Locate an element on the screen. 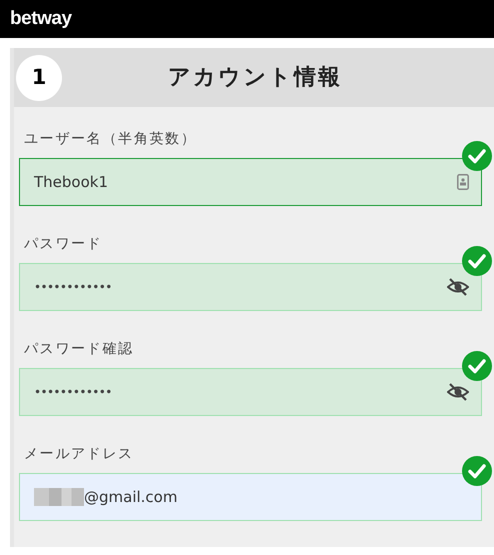 The height and width of the screenshot is (555, 494). input-field: @gmail.com is located at coordinates (250, 497).